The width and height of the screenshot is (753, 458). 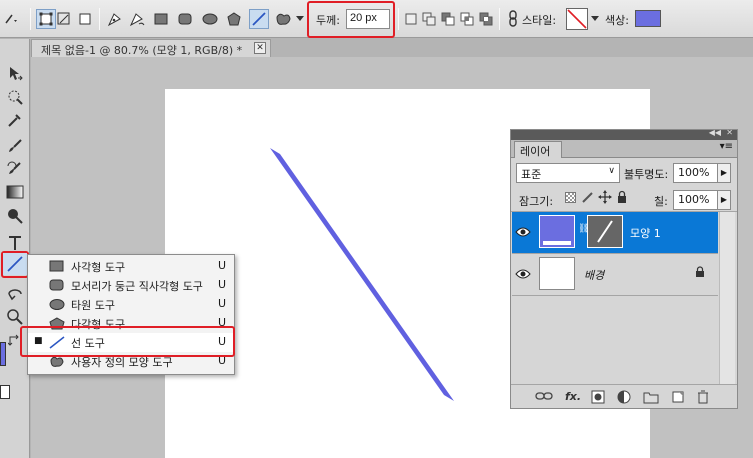 I want to click on gradient-tool-icon, so click(x=15, y=192).